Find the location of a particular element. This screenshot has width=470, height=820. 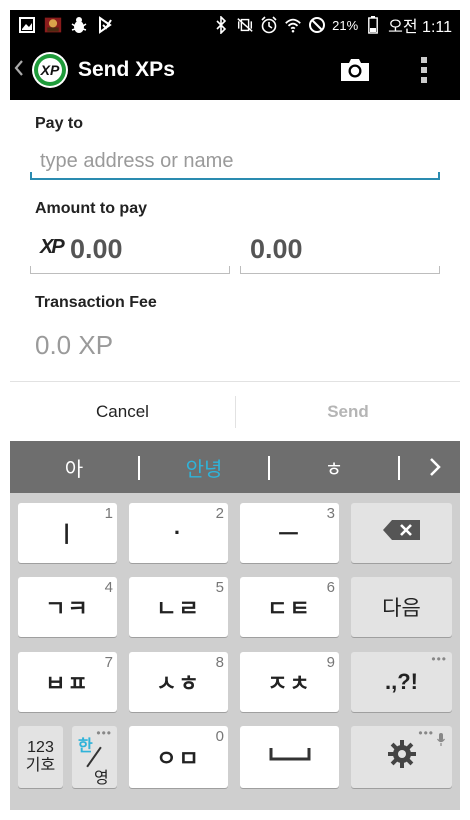

app-notification-icon is located at coordinates (53, 25).